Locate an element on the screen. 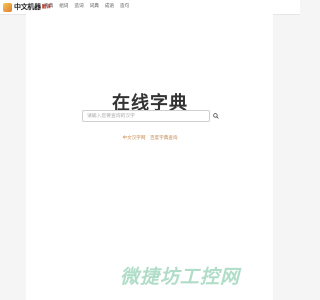 This screenshot has height=300, width=320. nav-item-zaoci: 造词 is located at coordinates (78, 7).